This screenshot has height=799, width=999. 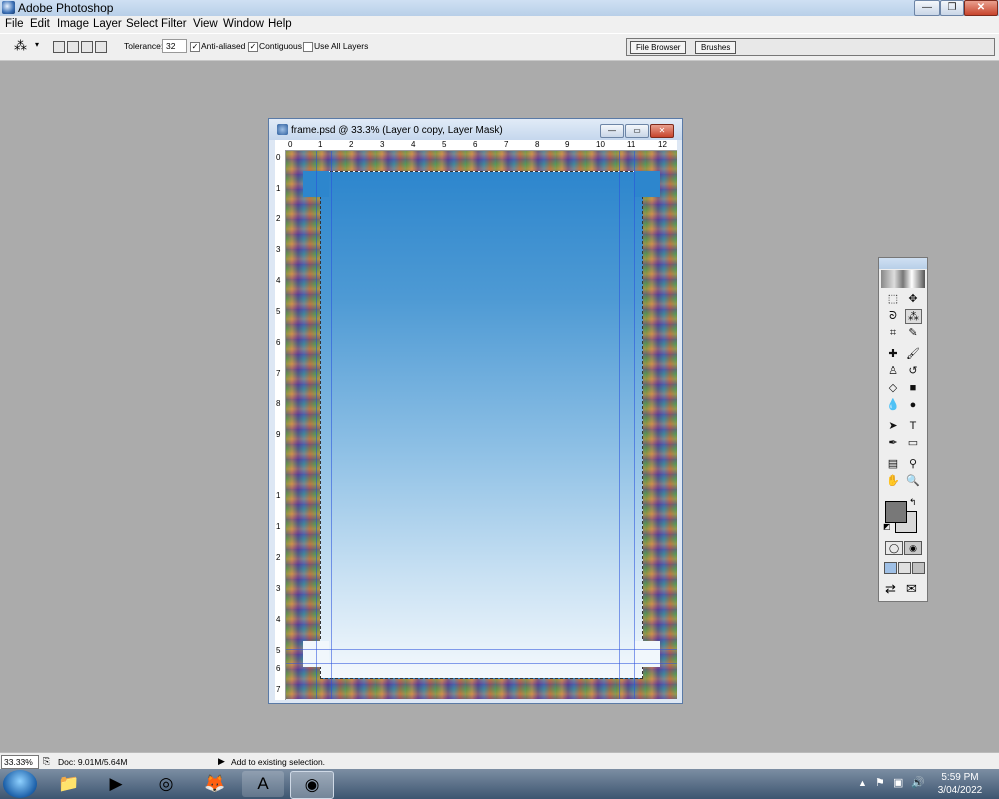 I want to click on quick-mask-icon: ◉, so click(x=913, y=548).